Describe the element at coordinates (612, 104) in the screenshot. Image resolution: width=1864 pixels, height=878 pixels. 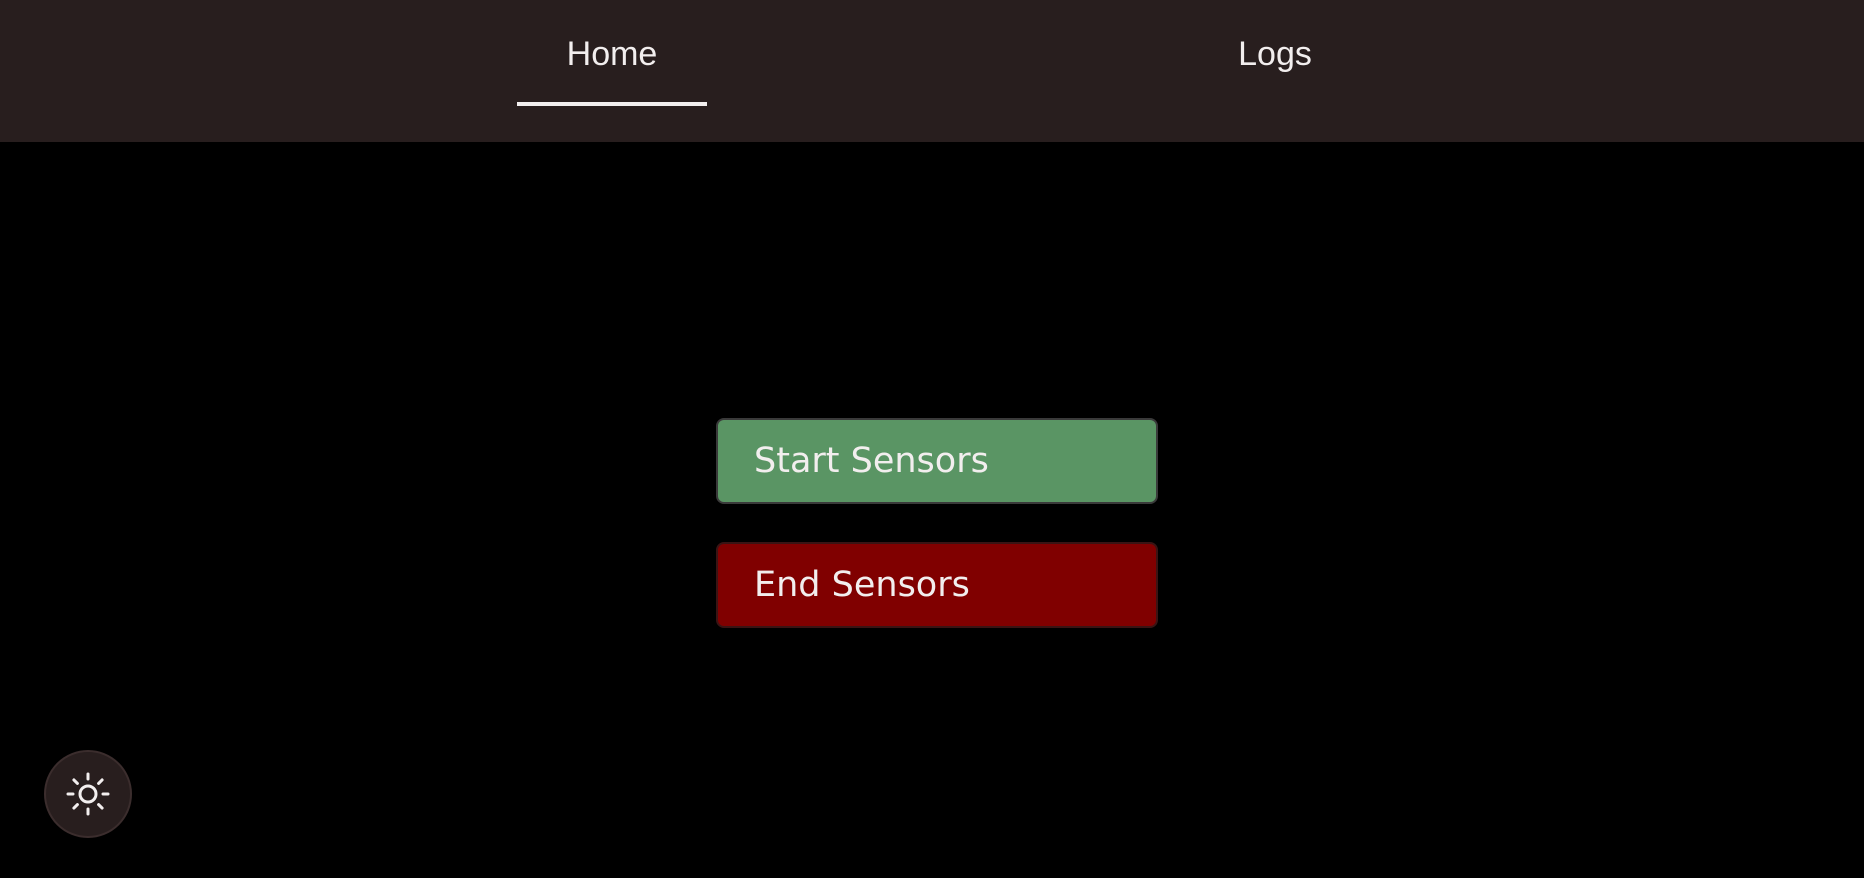
I see `active-tab-indicator` at that location.